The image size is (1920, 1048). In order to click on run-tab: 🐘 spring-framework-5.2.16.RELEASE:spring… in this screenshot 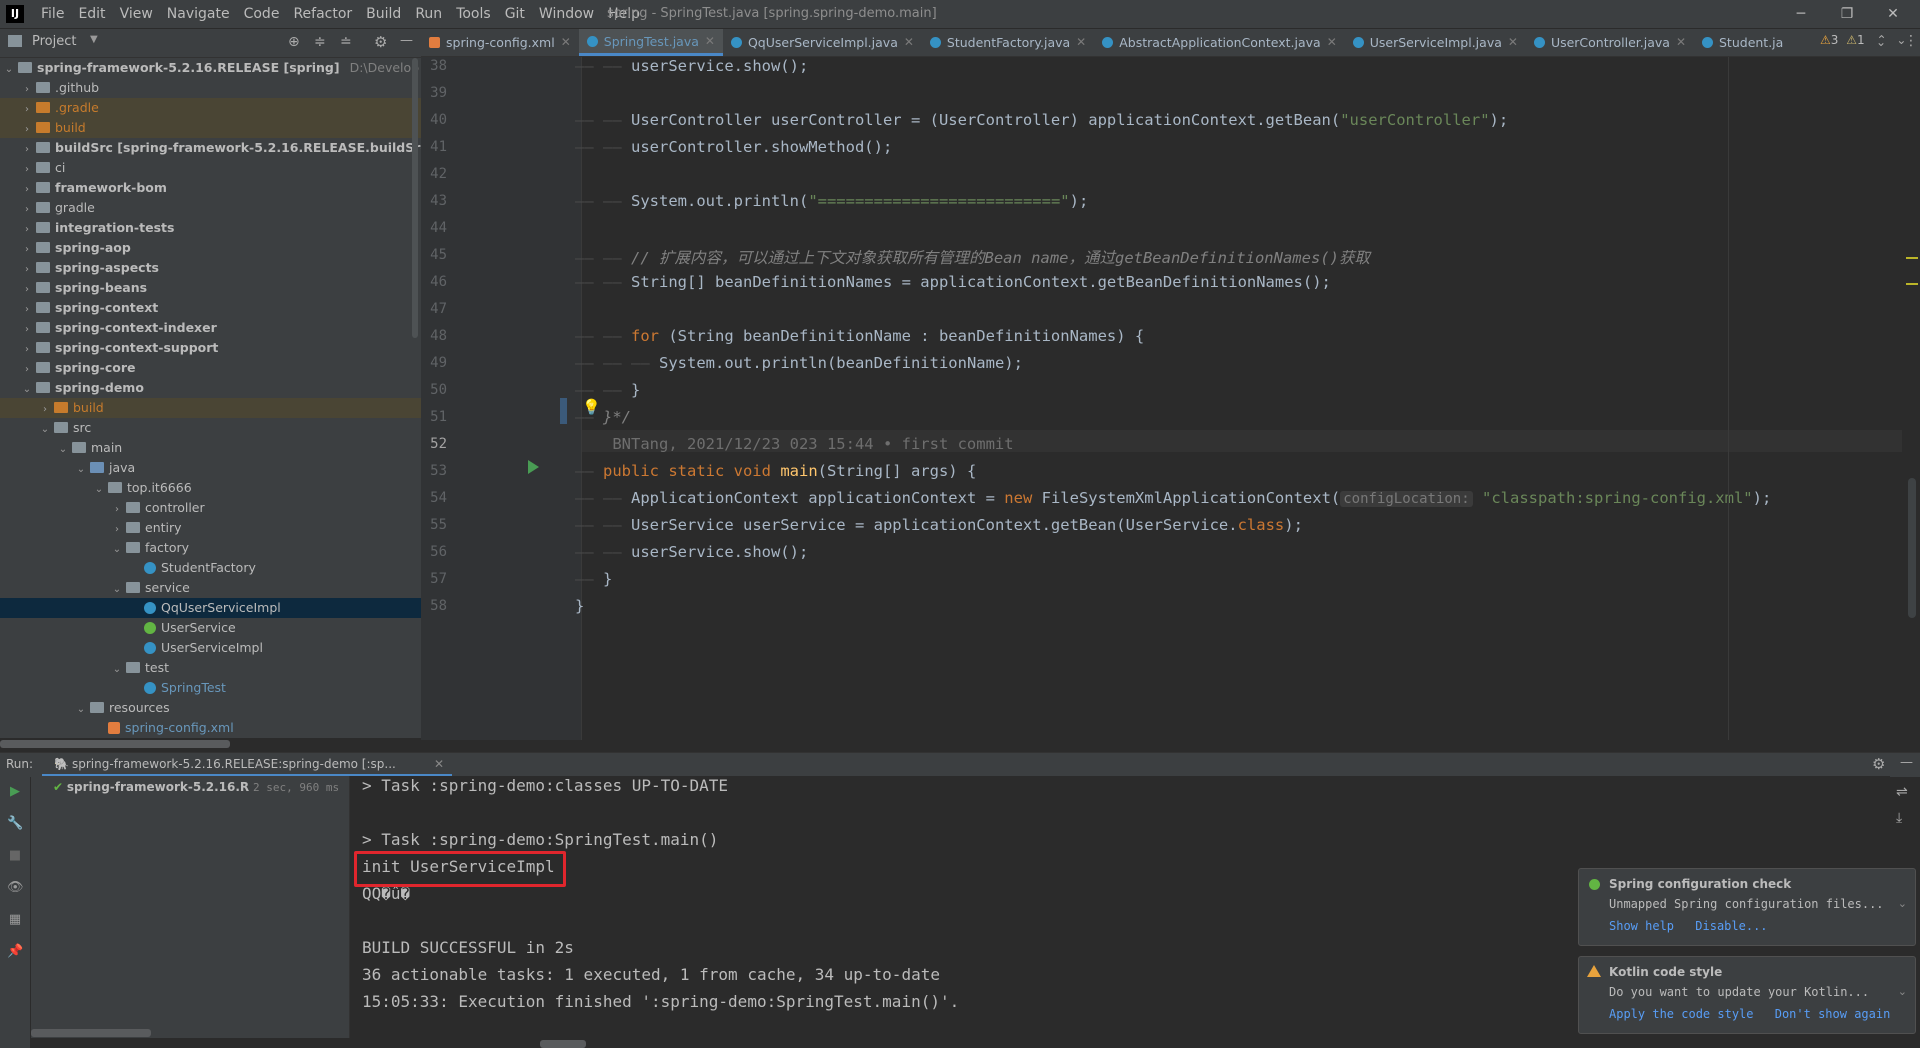, I will do `click(247, 765)`.